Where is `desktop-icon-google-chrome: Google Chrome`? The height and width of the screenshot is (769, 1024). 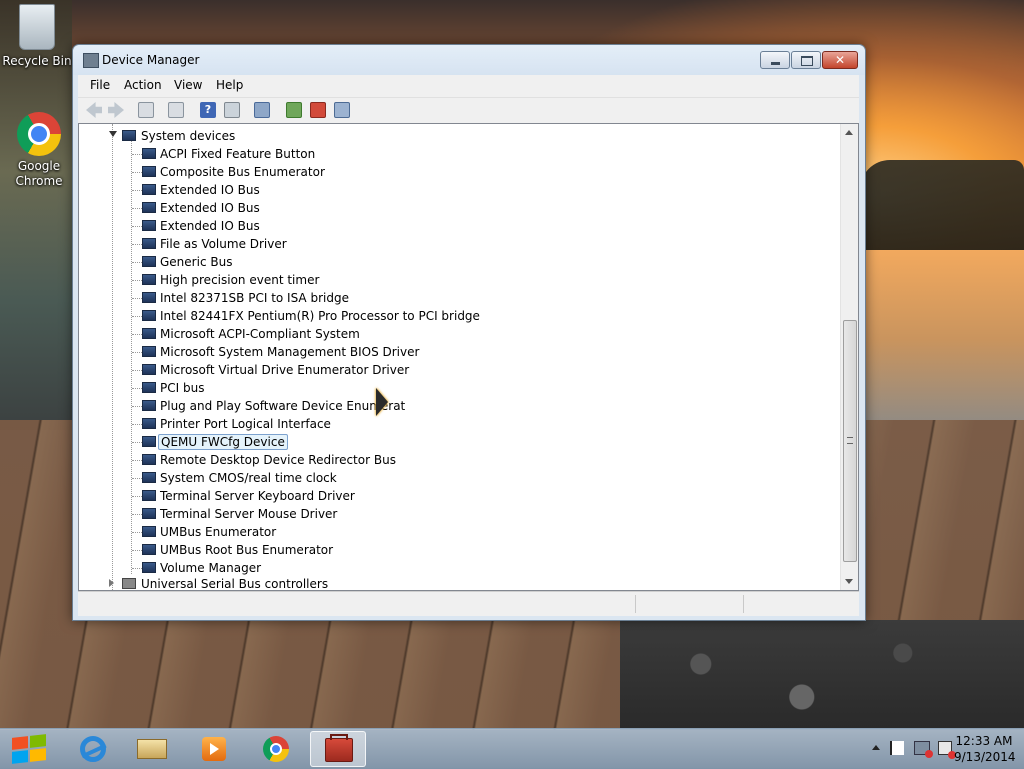
desktop-icon-google-chrome: Google Chrome is located at coordinates (39, 150).